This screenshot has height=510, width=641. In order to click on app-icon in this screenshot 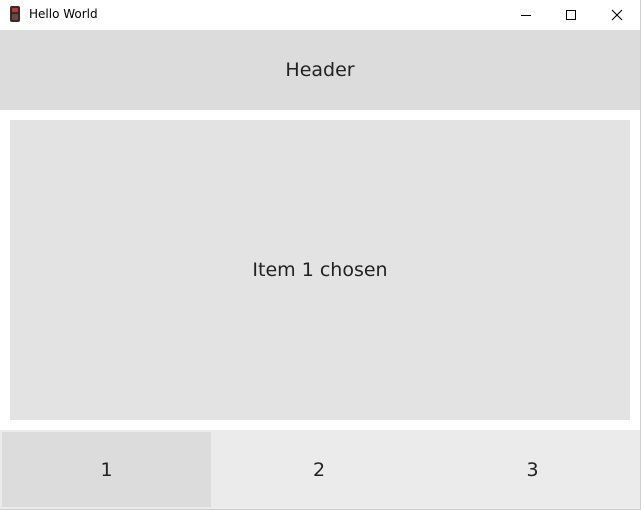, I will do `click(15, 14)`.